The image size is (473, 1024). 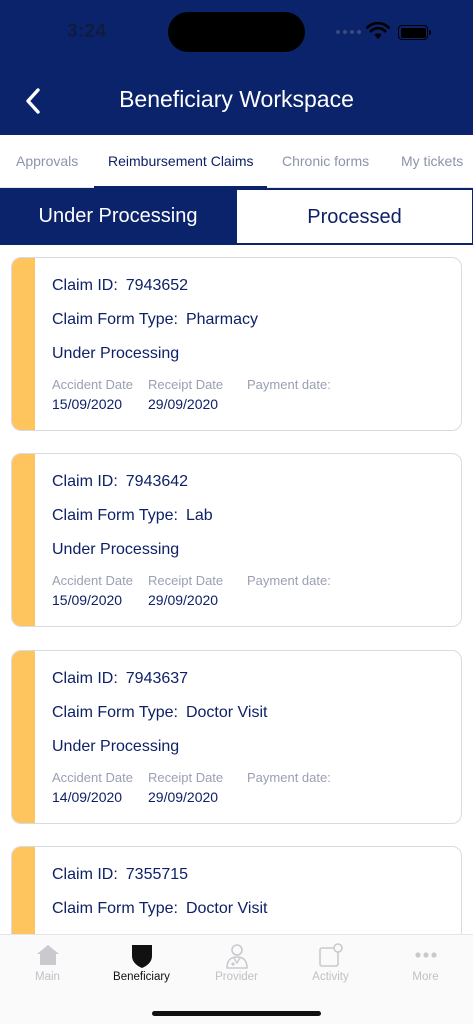 I want to click on claim-id-row: Claim ID: 7943637, so click(x=120, y=679).